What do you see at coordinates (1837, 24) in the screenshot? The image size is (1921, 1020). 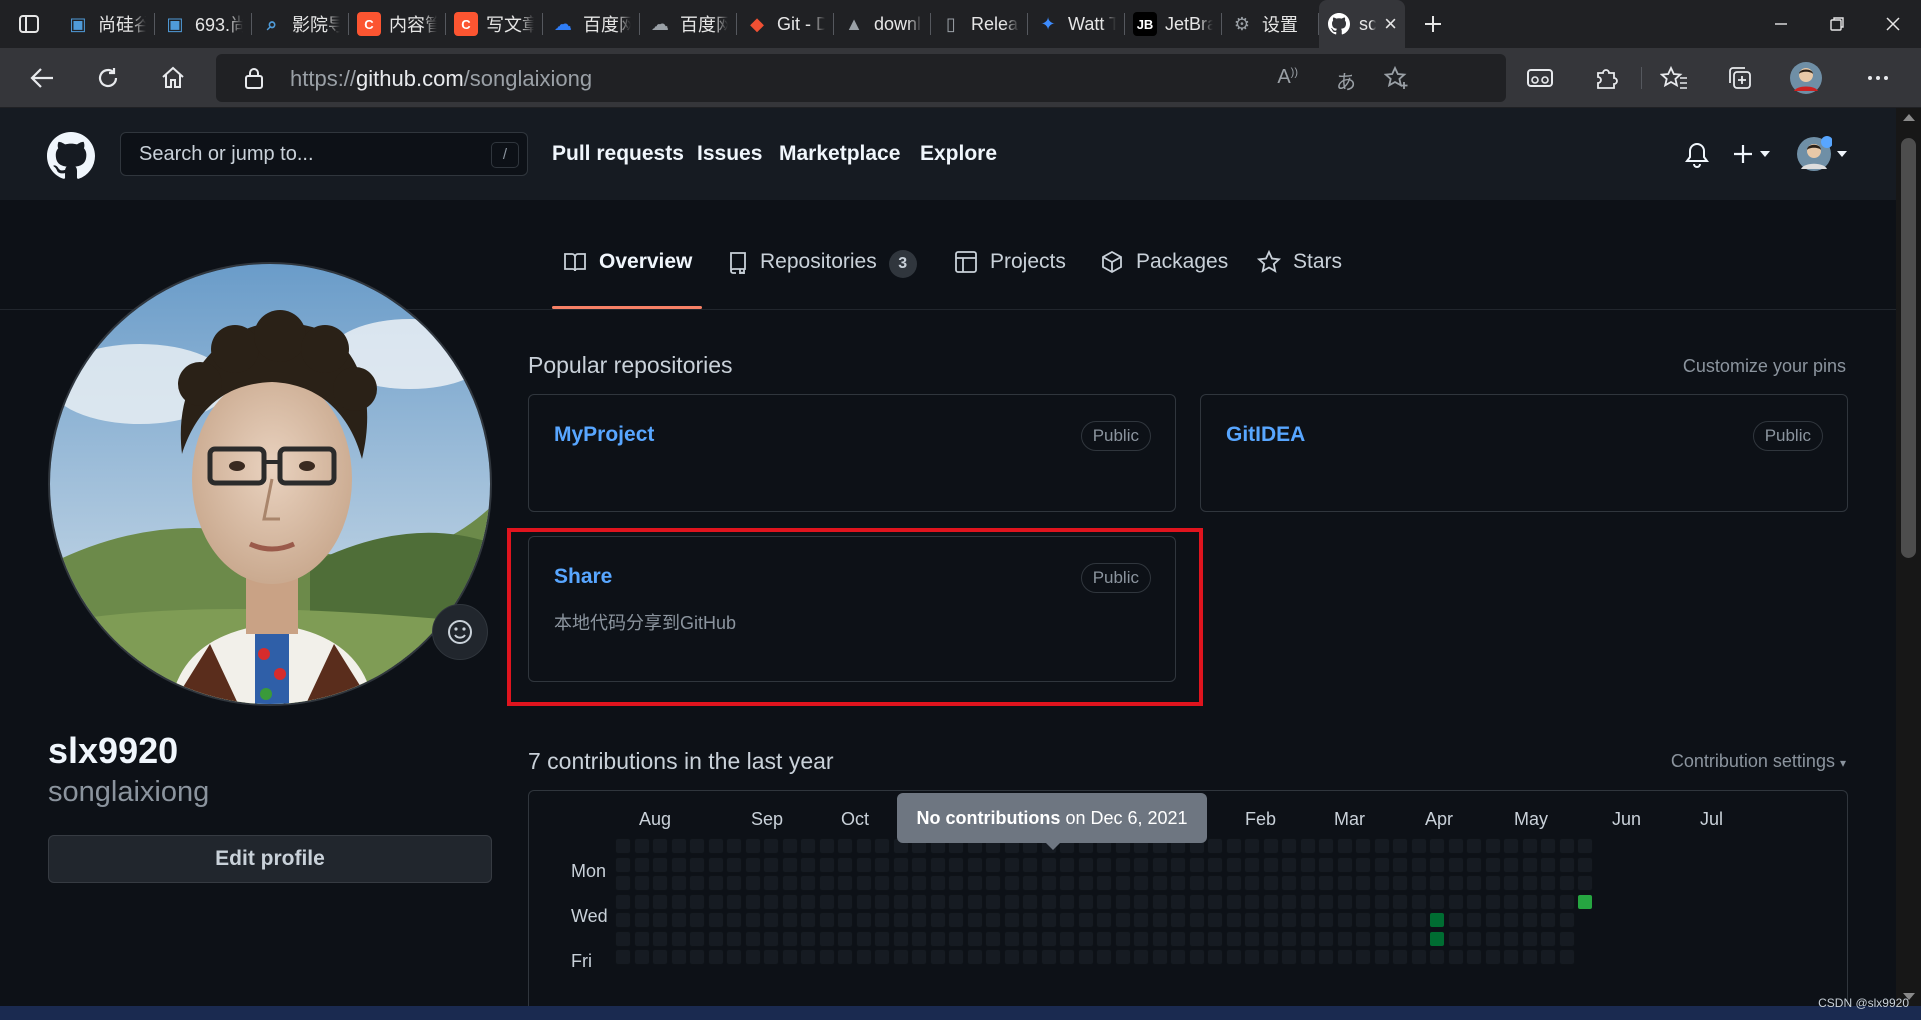 I see `restore-button` at bounding box center [1837, 24].